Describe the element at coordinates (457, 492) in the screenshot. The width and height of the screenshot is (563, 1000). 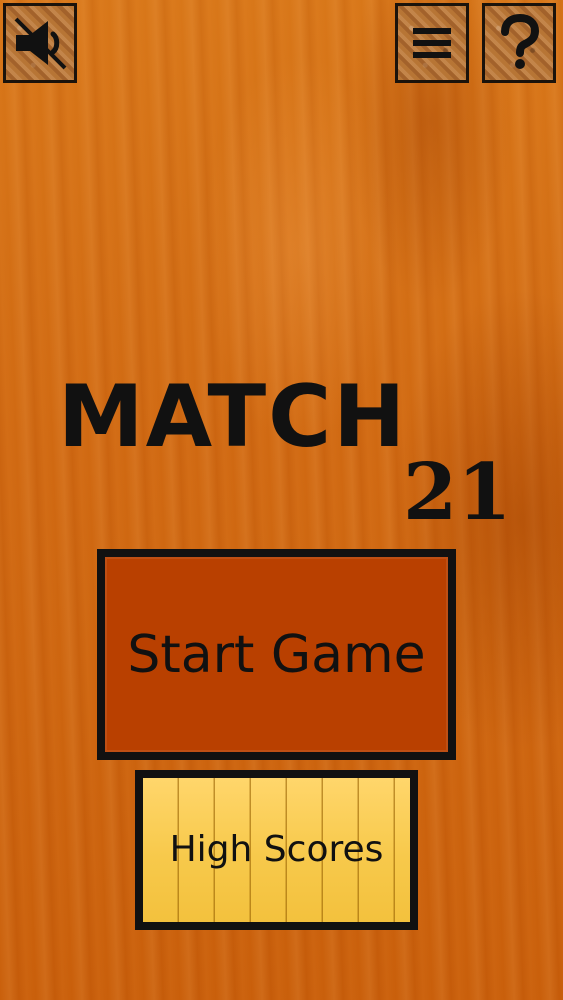
I see `title-number: 21` at that location.